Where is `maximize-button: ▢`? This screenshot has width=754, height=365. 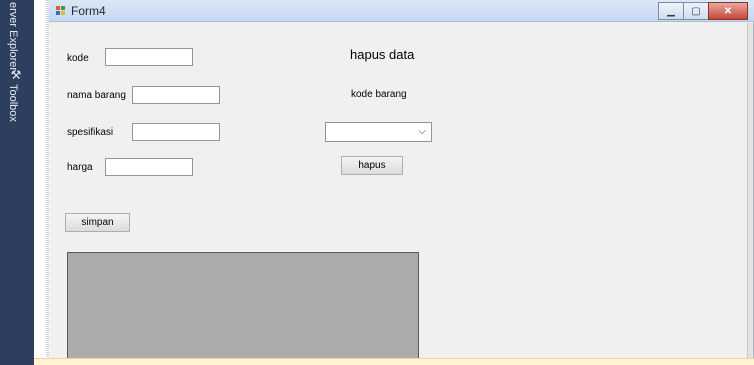
maximize-button: ▢ is located at coordinates (696, 11).